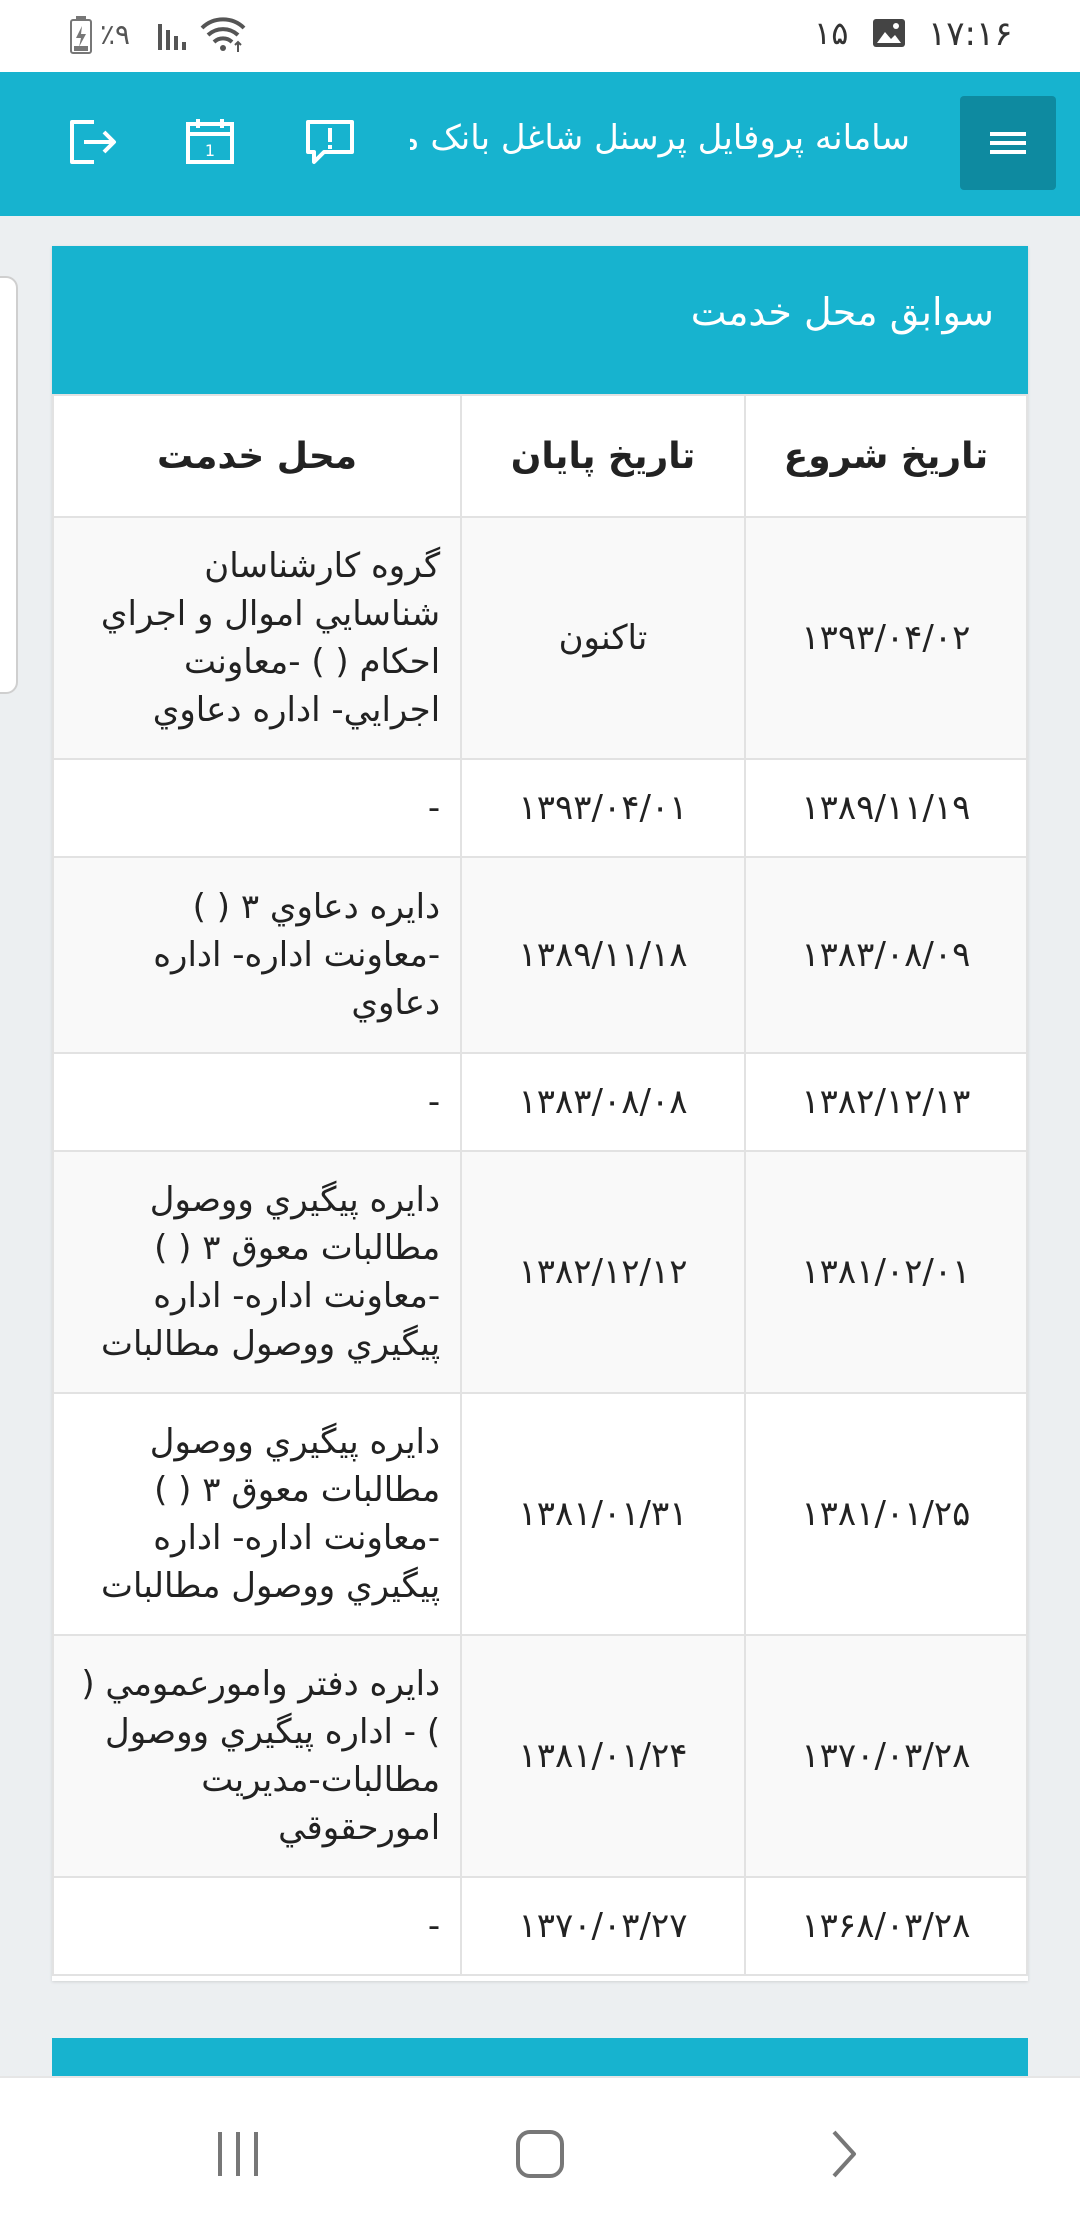 The height and width of the screenshot is (2222, 1080). Describe the element at coordinates (540, 36) in the screenshot. I see `status-bar: ۱۷:۱۶ ۱۵ ٪۹` at that location.